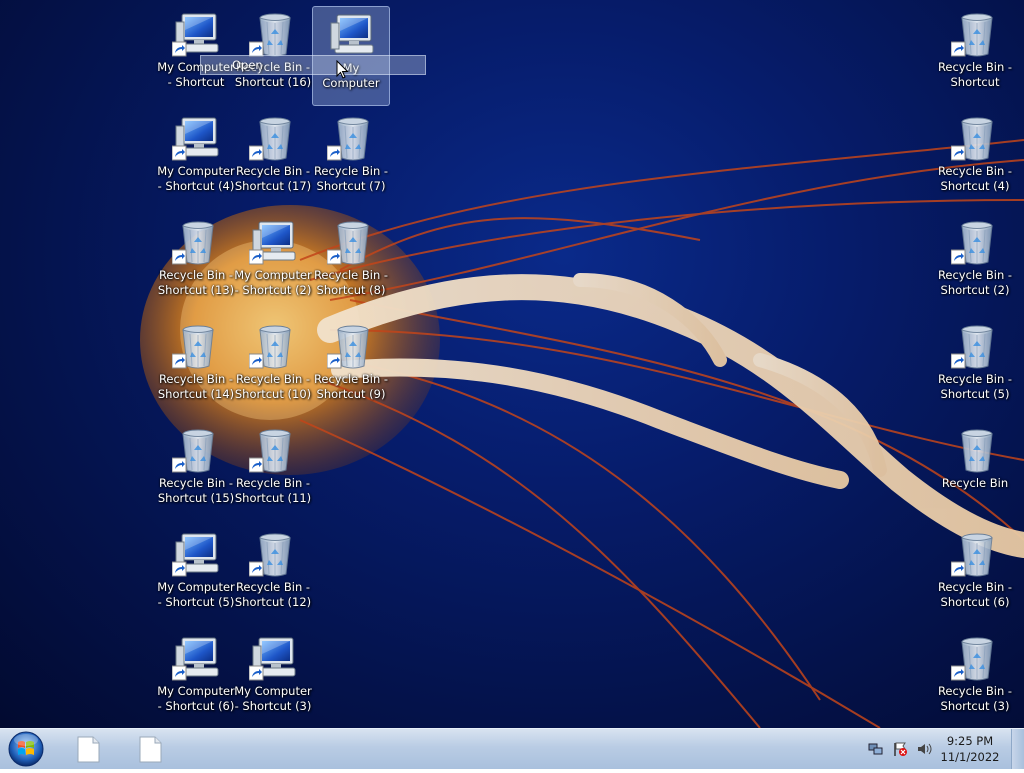 This screenshot has height=773, width=1024. I want to click on desktop-icon-label: Recycle Bin - Shortcut (7), so click(351, 178).